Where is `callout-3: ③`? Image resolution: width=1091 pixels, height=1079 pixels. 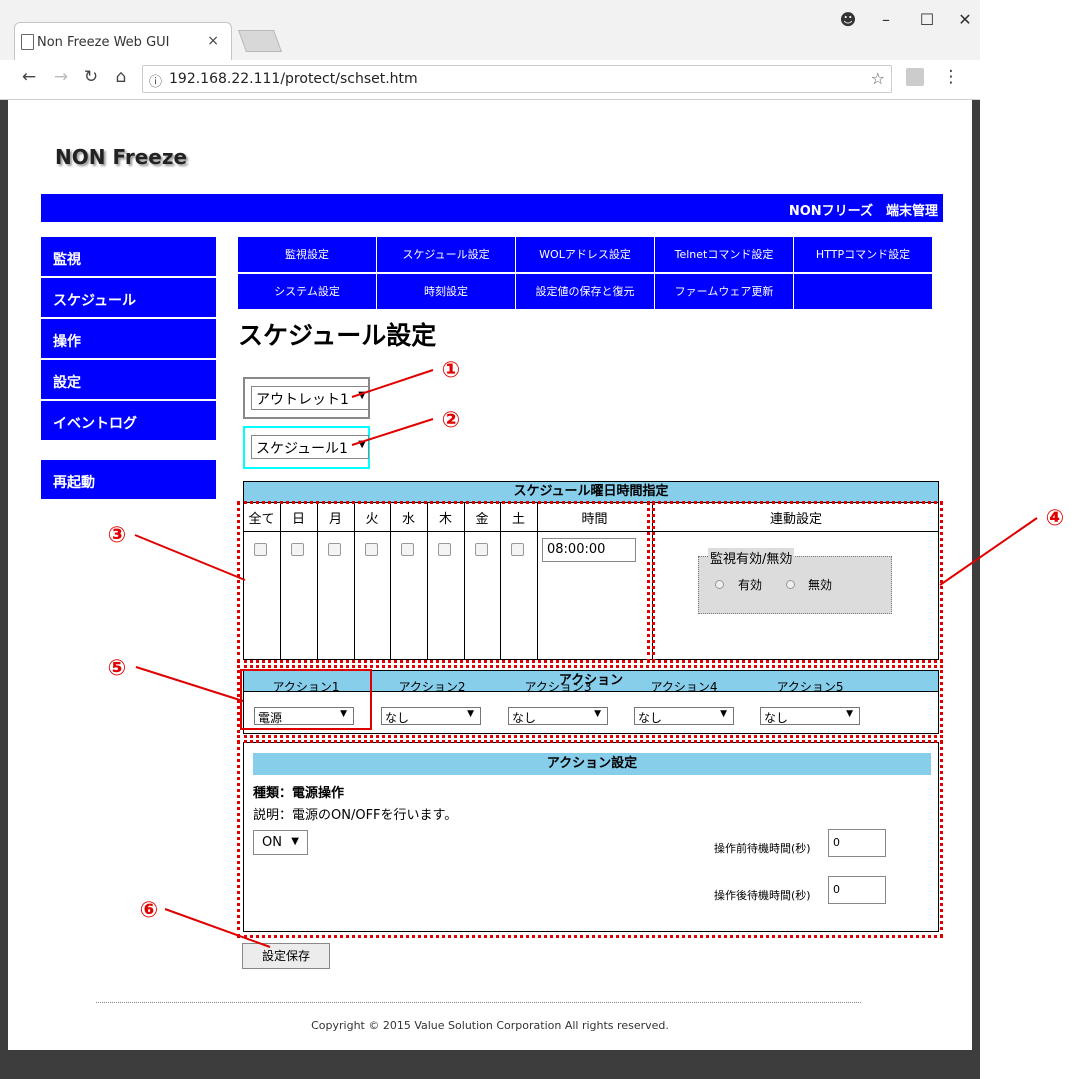
callout-3: ③ is located at coordinates (117, 534).